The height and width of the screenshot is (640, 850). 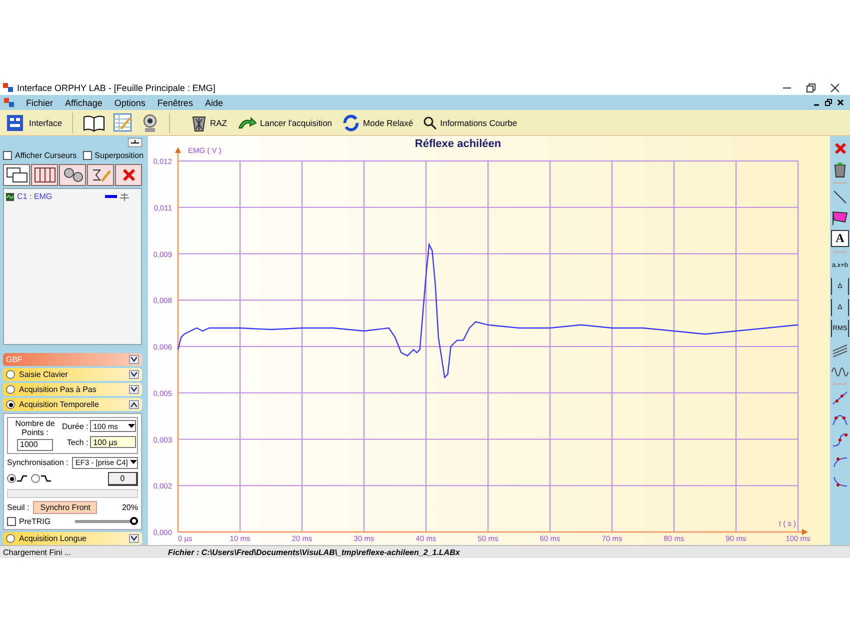 I want to click on pin-icon, so click(x=135, y=142).